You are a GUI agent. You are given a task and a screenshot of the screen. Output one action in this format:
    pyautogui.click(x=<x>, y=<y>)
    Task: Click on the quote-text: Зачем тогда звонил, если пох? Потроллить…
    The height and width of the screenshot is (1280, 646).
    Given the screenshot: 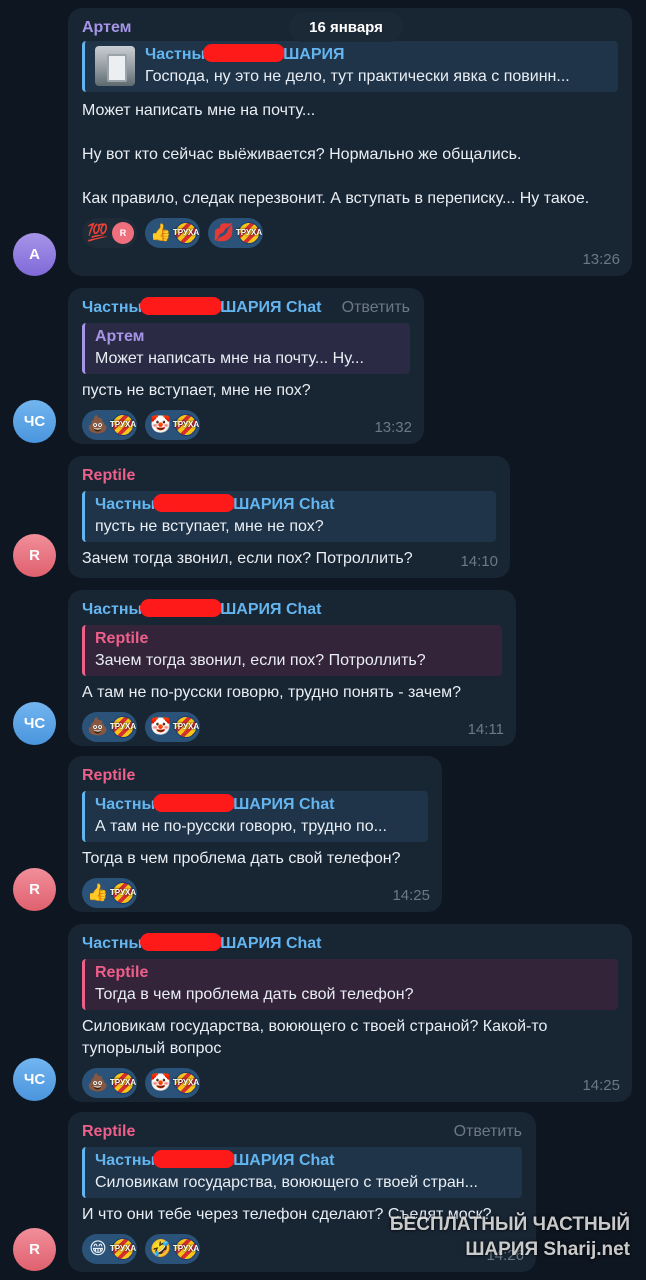 What is the action you would take?
    pyautogui.click(x=260, y=660)
    